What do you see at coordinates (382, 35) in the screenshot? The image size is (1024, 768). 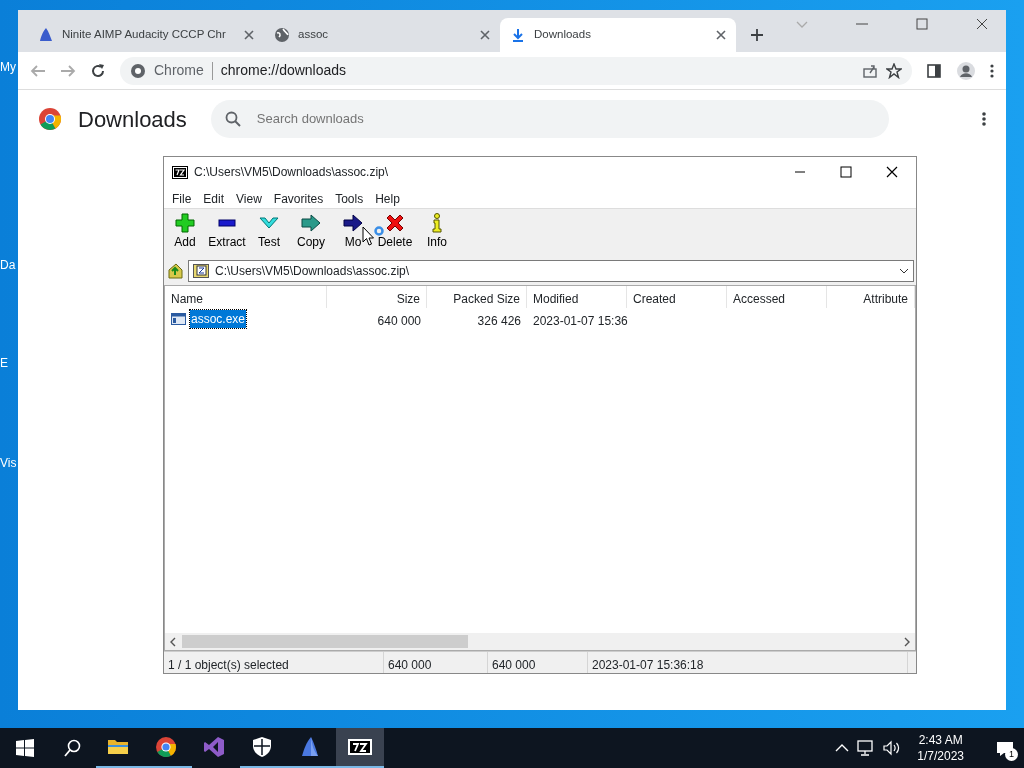 I see `browser-tab: assoc` at bounding box center [382, 35].